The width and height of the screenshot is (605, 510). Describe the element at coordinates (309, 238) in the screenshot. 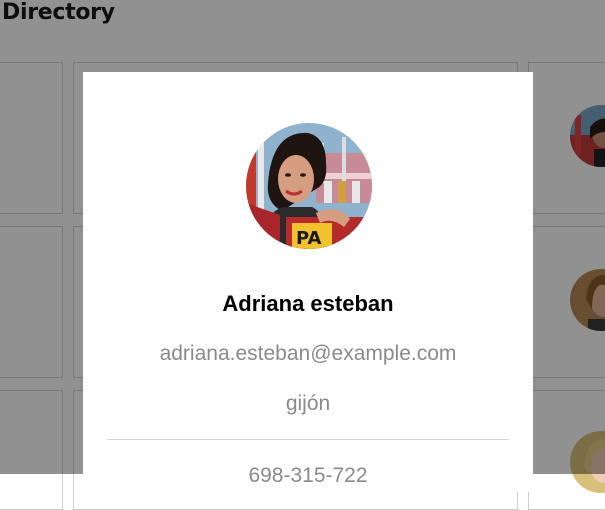

I see `svg-text: PA` at that location.